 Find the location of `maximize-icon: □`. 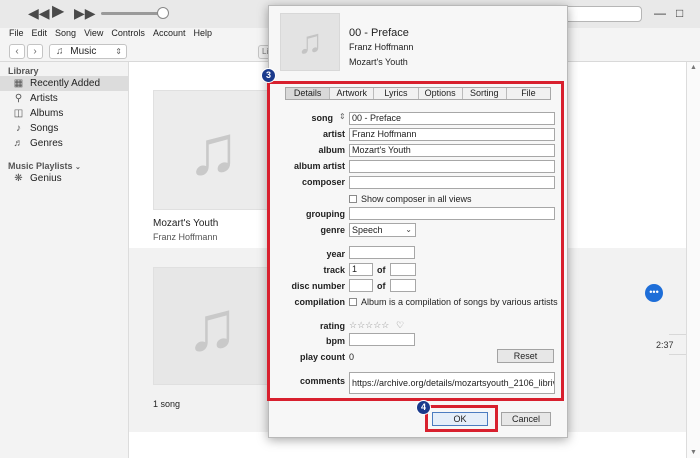

maximize-icon: □ is located at coordinates (679, 13).